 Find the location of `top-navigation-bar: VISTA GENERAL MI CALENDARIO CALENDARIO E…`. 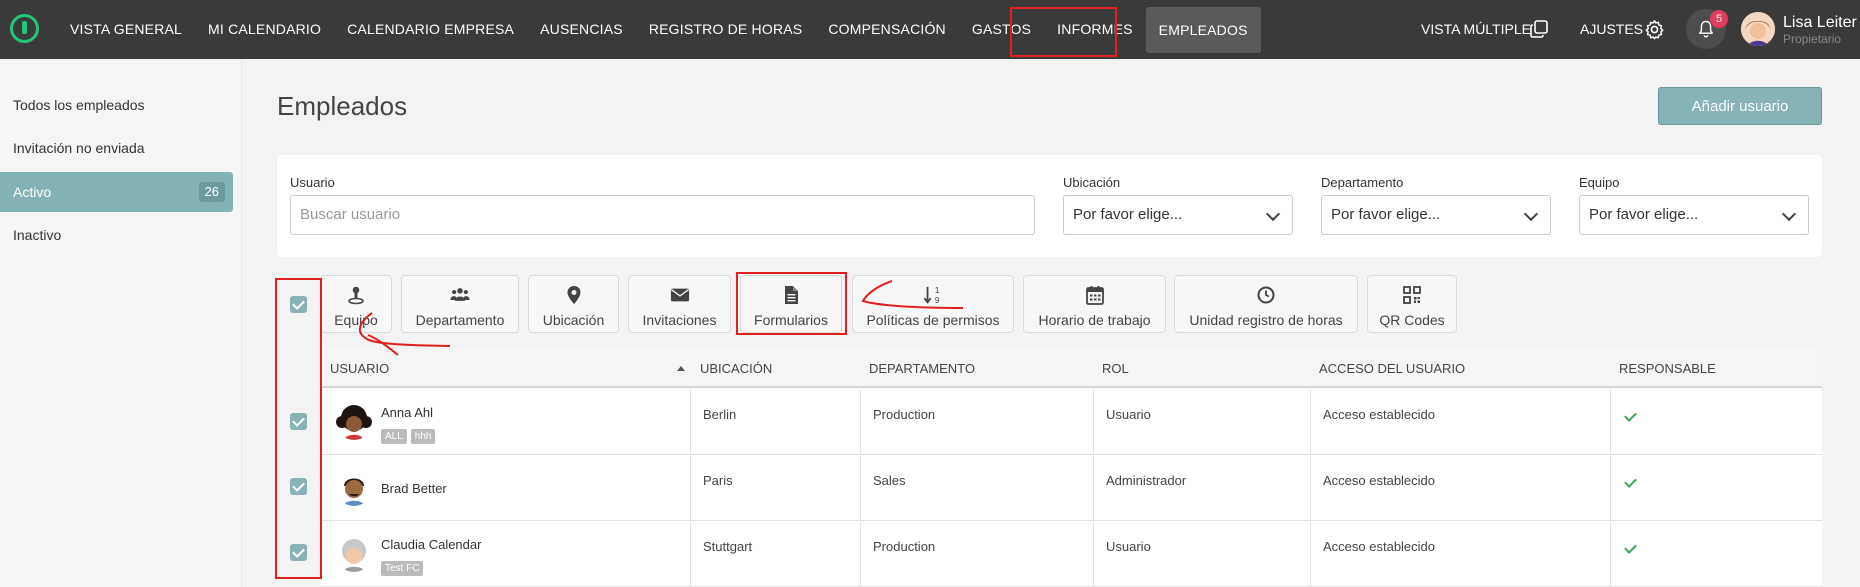

top-navigation-bar: VISTA GENERAL MI CALENDARIO CALENDARIO E… is located at coordinates (930, 29).